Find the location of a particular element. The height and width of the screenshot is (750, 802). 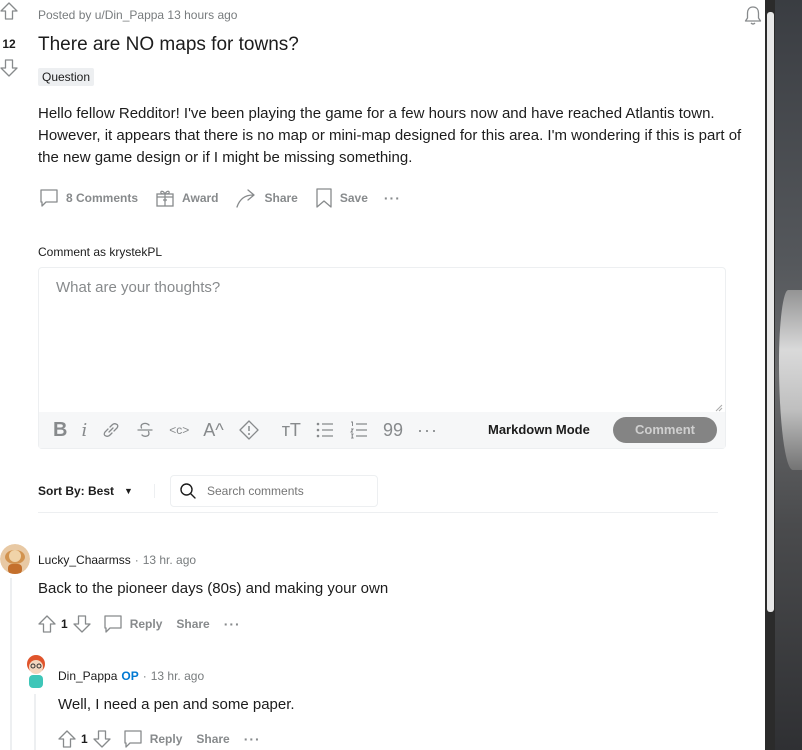

post-flair: Question is located at coordinates (66, 77).